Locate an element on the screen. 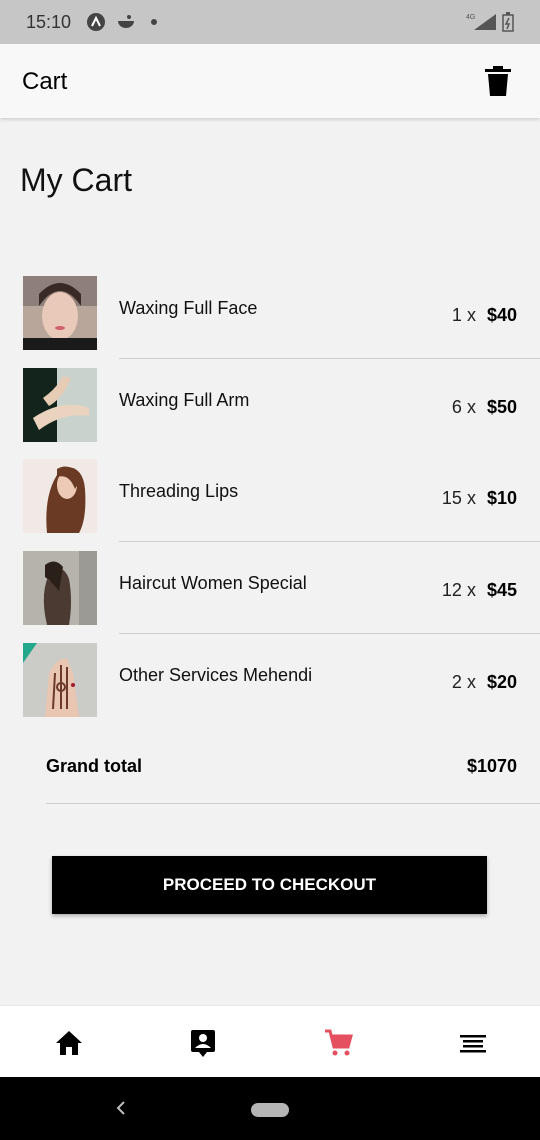 This screenshot has height=1140, width=540. status-time: 15:10 is located at coordinates (49, 22).